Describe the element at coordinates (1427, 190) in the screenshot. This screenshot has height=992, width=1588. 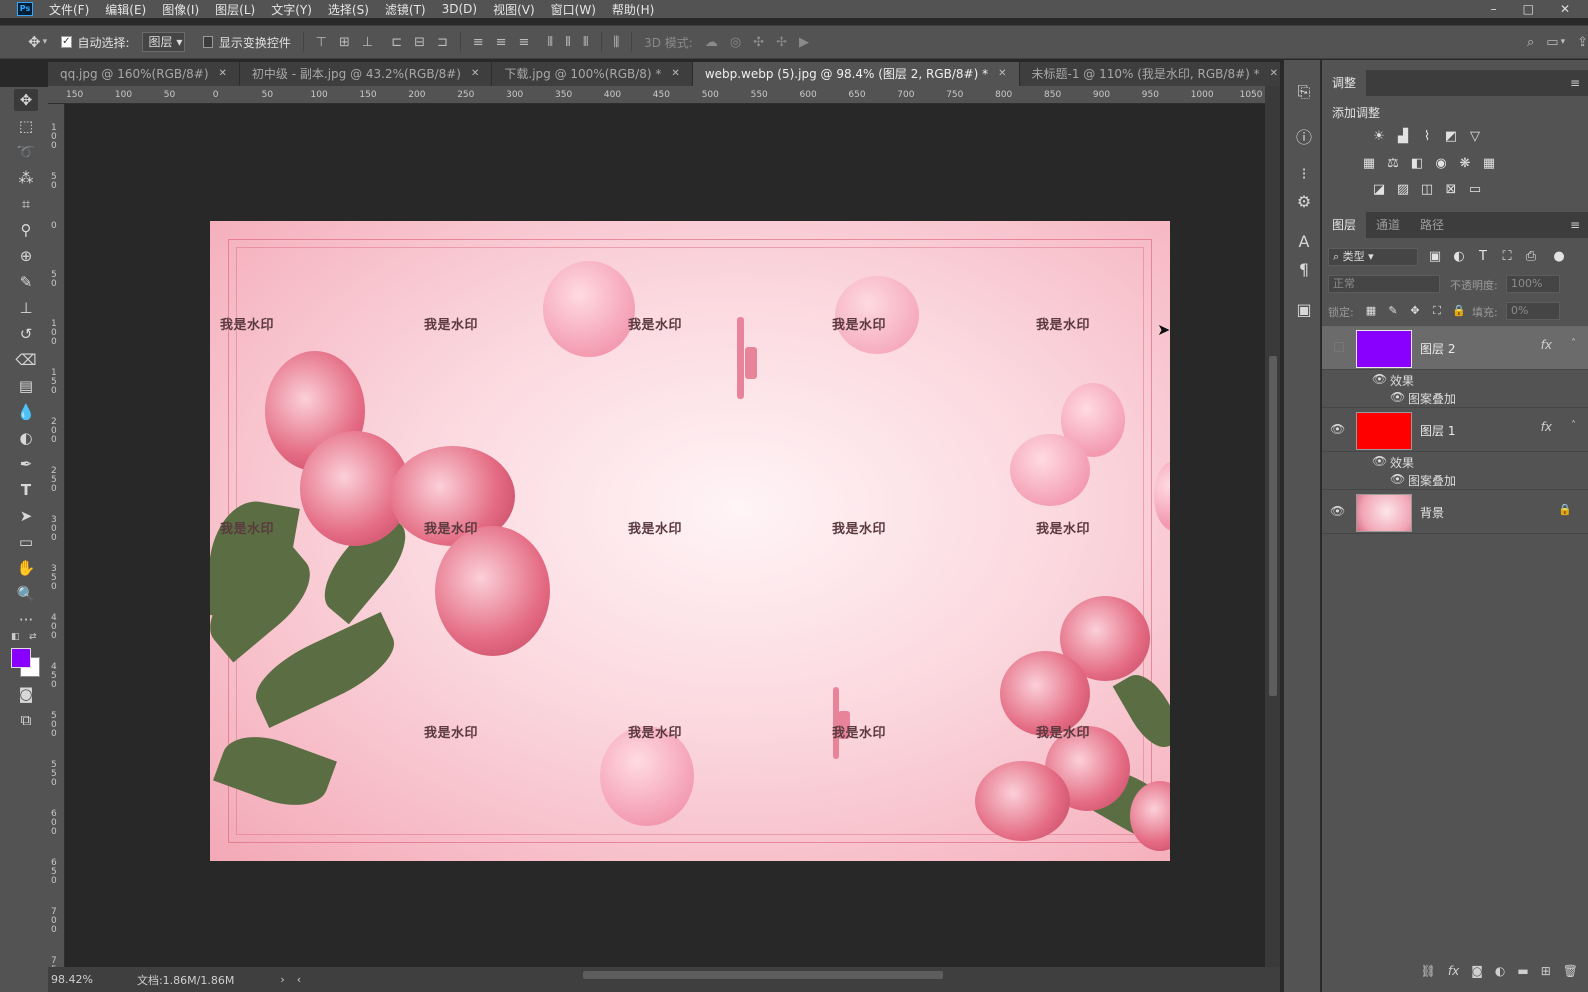
I see `threshold-icon: ◫` at that location.